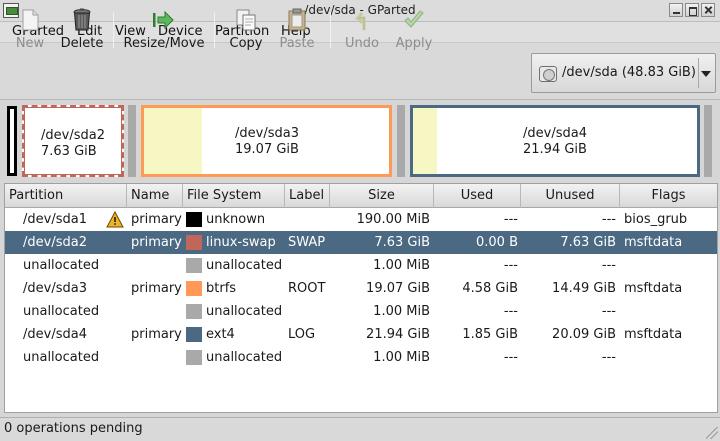 Image resolution: width=720 pixels, height=441 pixels. What do you see at coordinates (360, 21) in the screenshot?
I see `undo-icon` at bounding box center [360, 21].